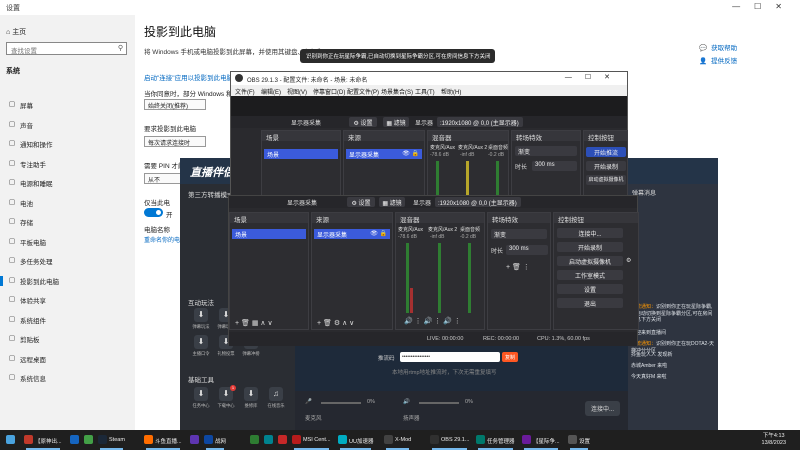  I want to click on sidebar-item: ▢ 专注助手, so click(67, 164).